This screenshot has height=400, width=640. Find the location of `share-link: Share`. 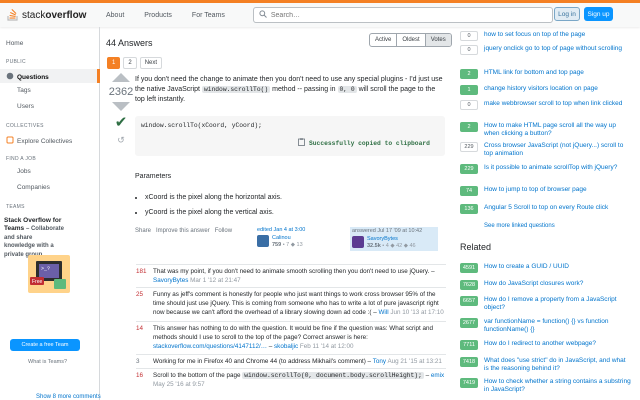

share-link: Share is located at coordinates (143, 231).